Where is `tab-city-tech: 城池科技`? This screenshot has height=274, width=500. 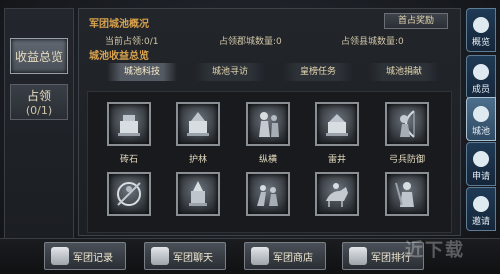
tab-city-tech: 城池科技 is located at coordinates (142, 72).